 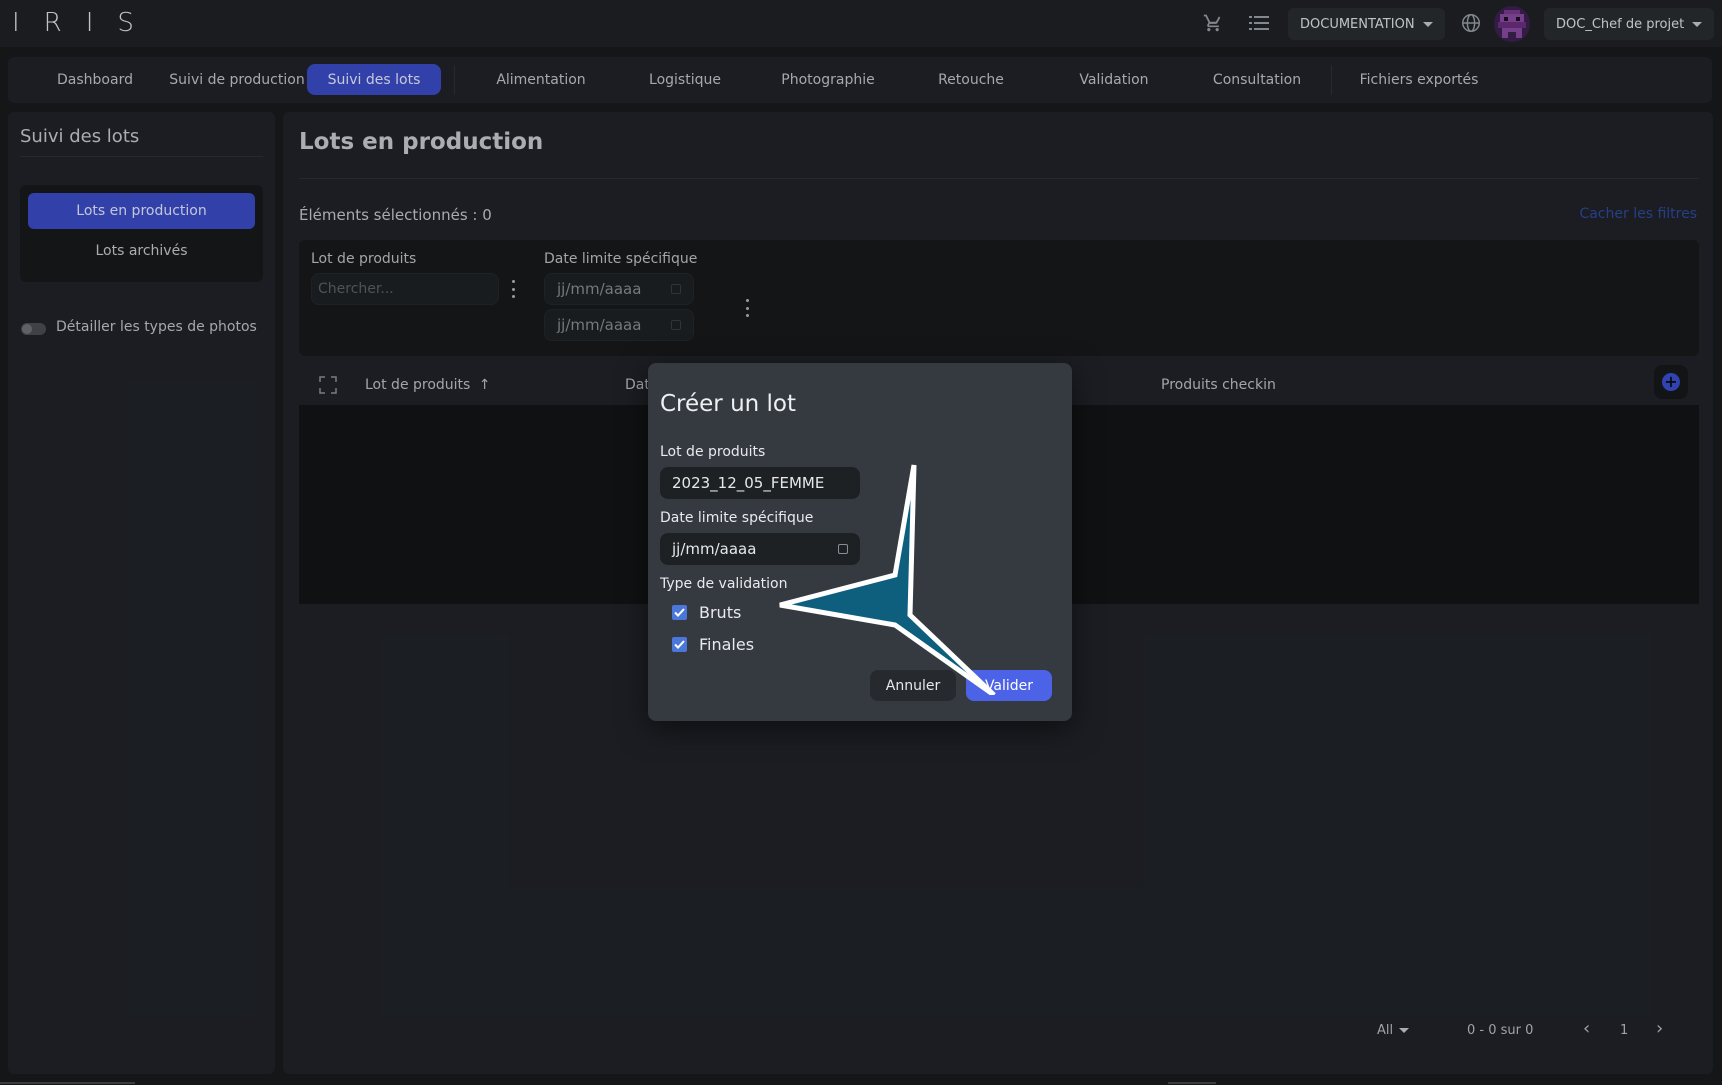 I want to click on dialog-title: Créer un lot, so click(x=728, y=404).